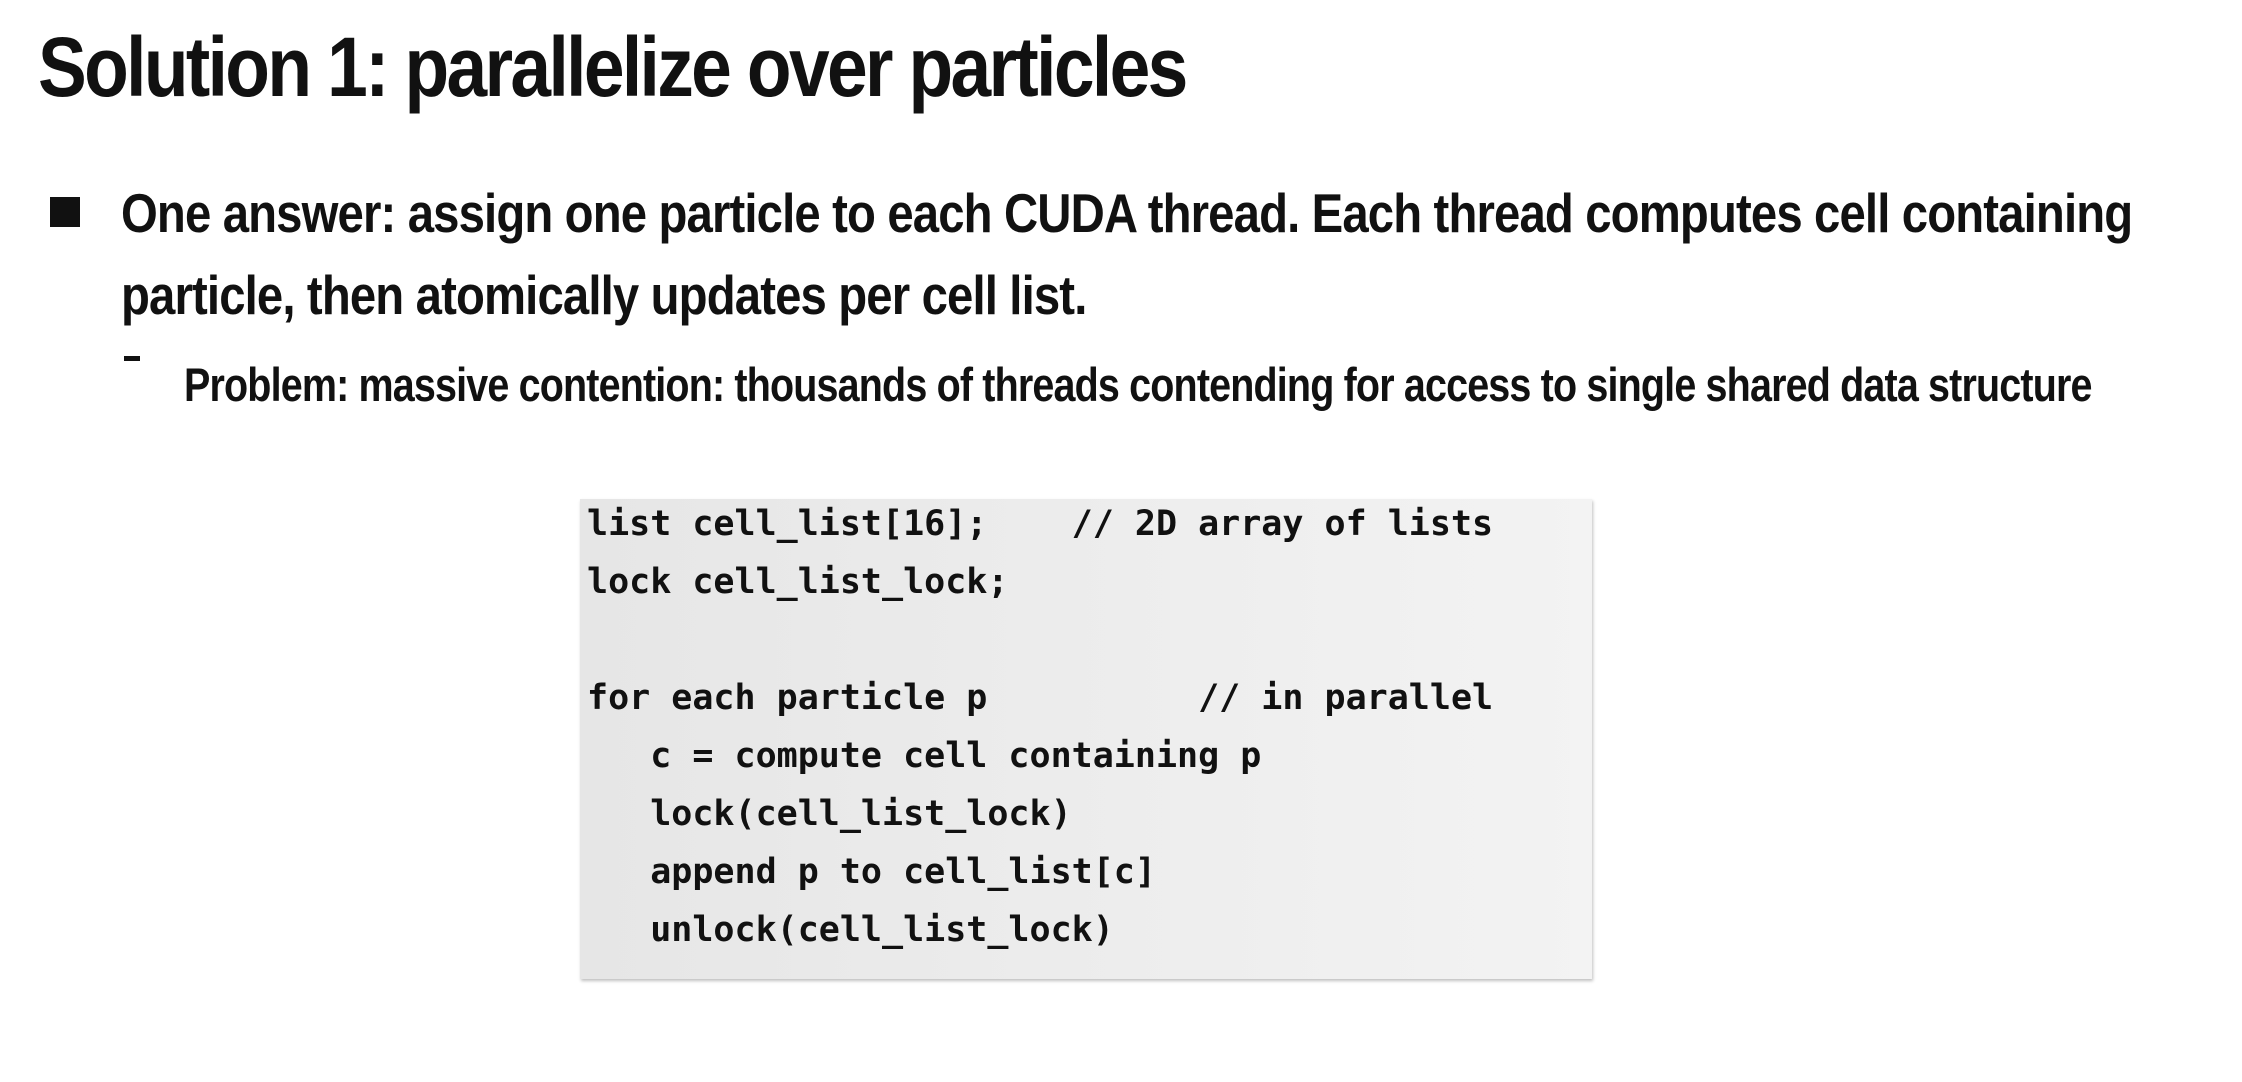  Describe the element at coordinates (850, 930) in the screenshot. I see `code-line: unlock(cell_list_lock)` at that location.